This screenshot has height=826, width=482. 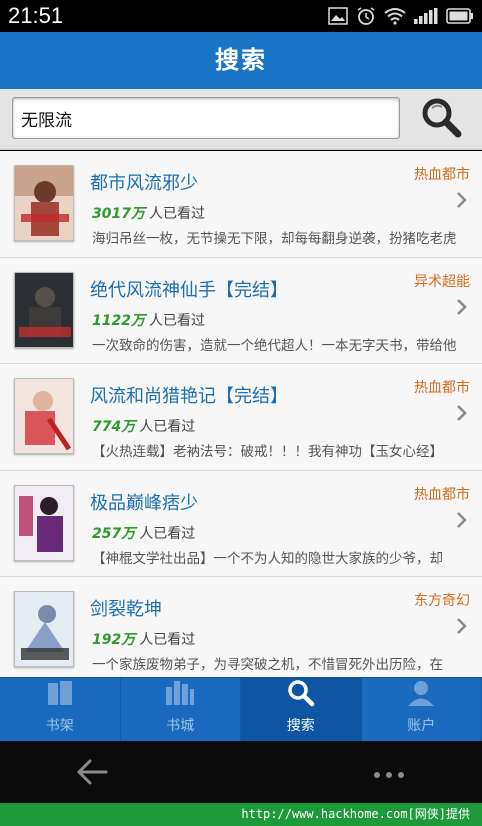 What do you see at coordinates (189, 396) in the screenshot?
I see `book-title: 风流和尚猎艳记【完结】` at bounding box center [189, 396].